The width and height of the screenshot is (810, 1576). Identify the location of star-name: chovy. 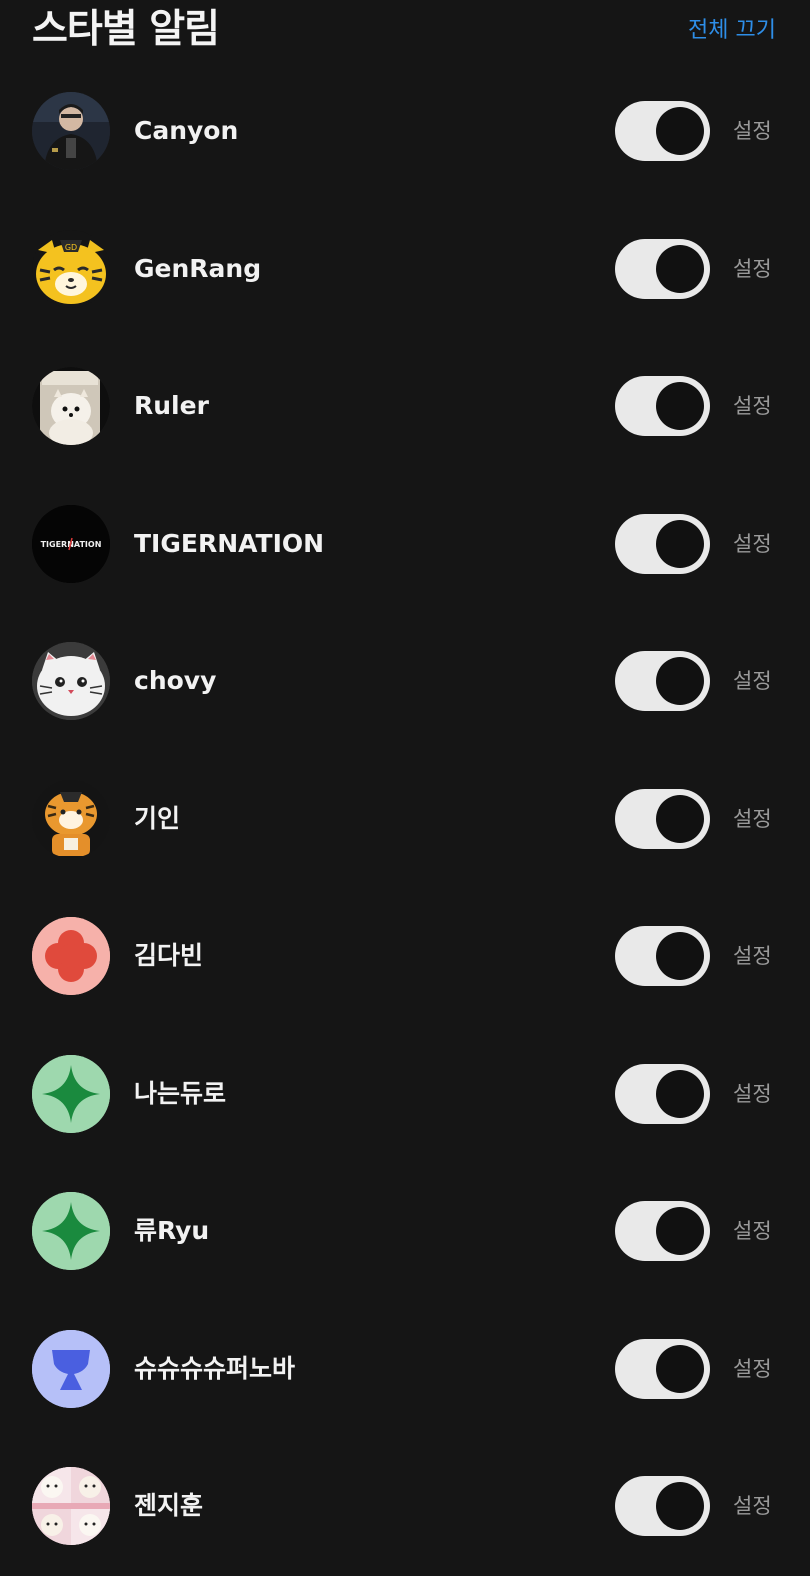
(175, 680).